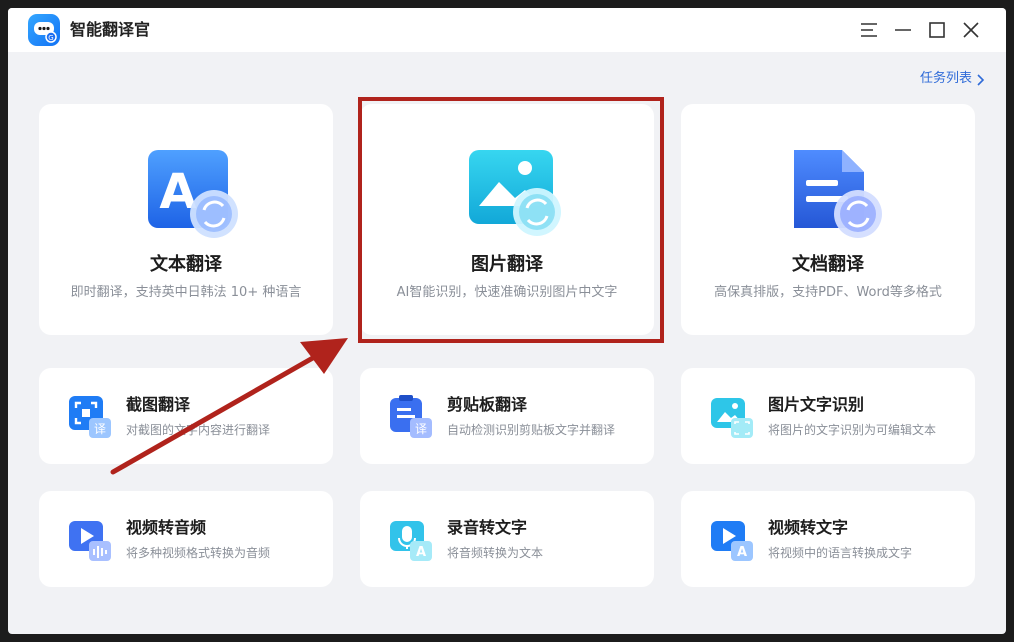  Describe the element at coordinates (946, 79) in the screenshot. I see `task-list-link: 任务列表` at that location.